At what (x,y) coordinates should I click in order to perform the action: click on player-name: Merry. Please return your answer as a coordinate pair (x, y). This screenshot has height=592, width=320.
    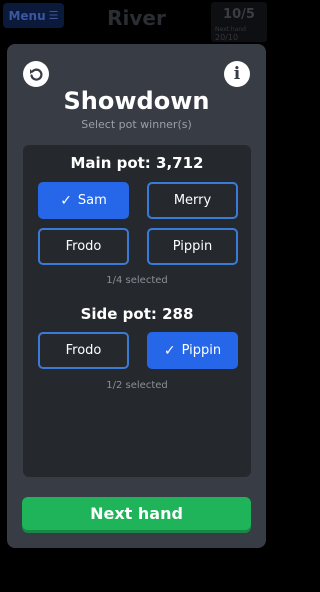
    Looking at the image, I should click on (192, 200).